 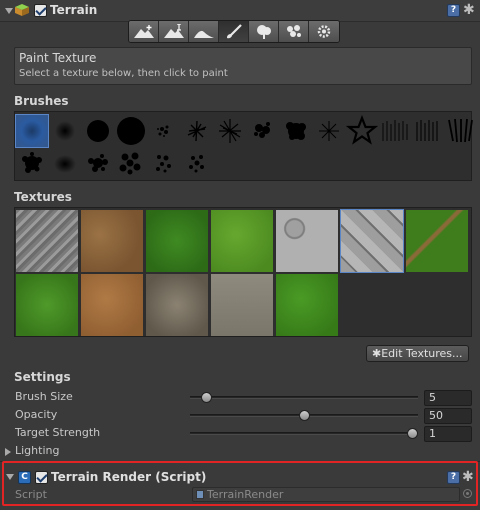 I want to click on settings-label: Settings, so click(x=42, y=377).